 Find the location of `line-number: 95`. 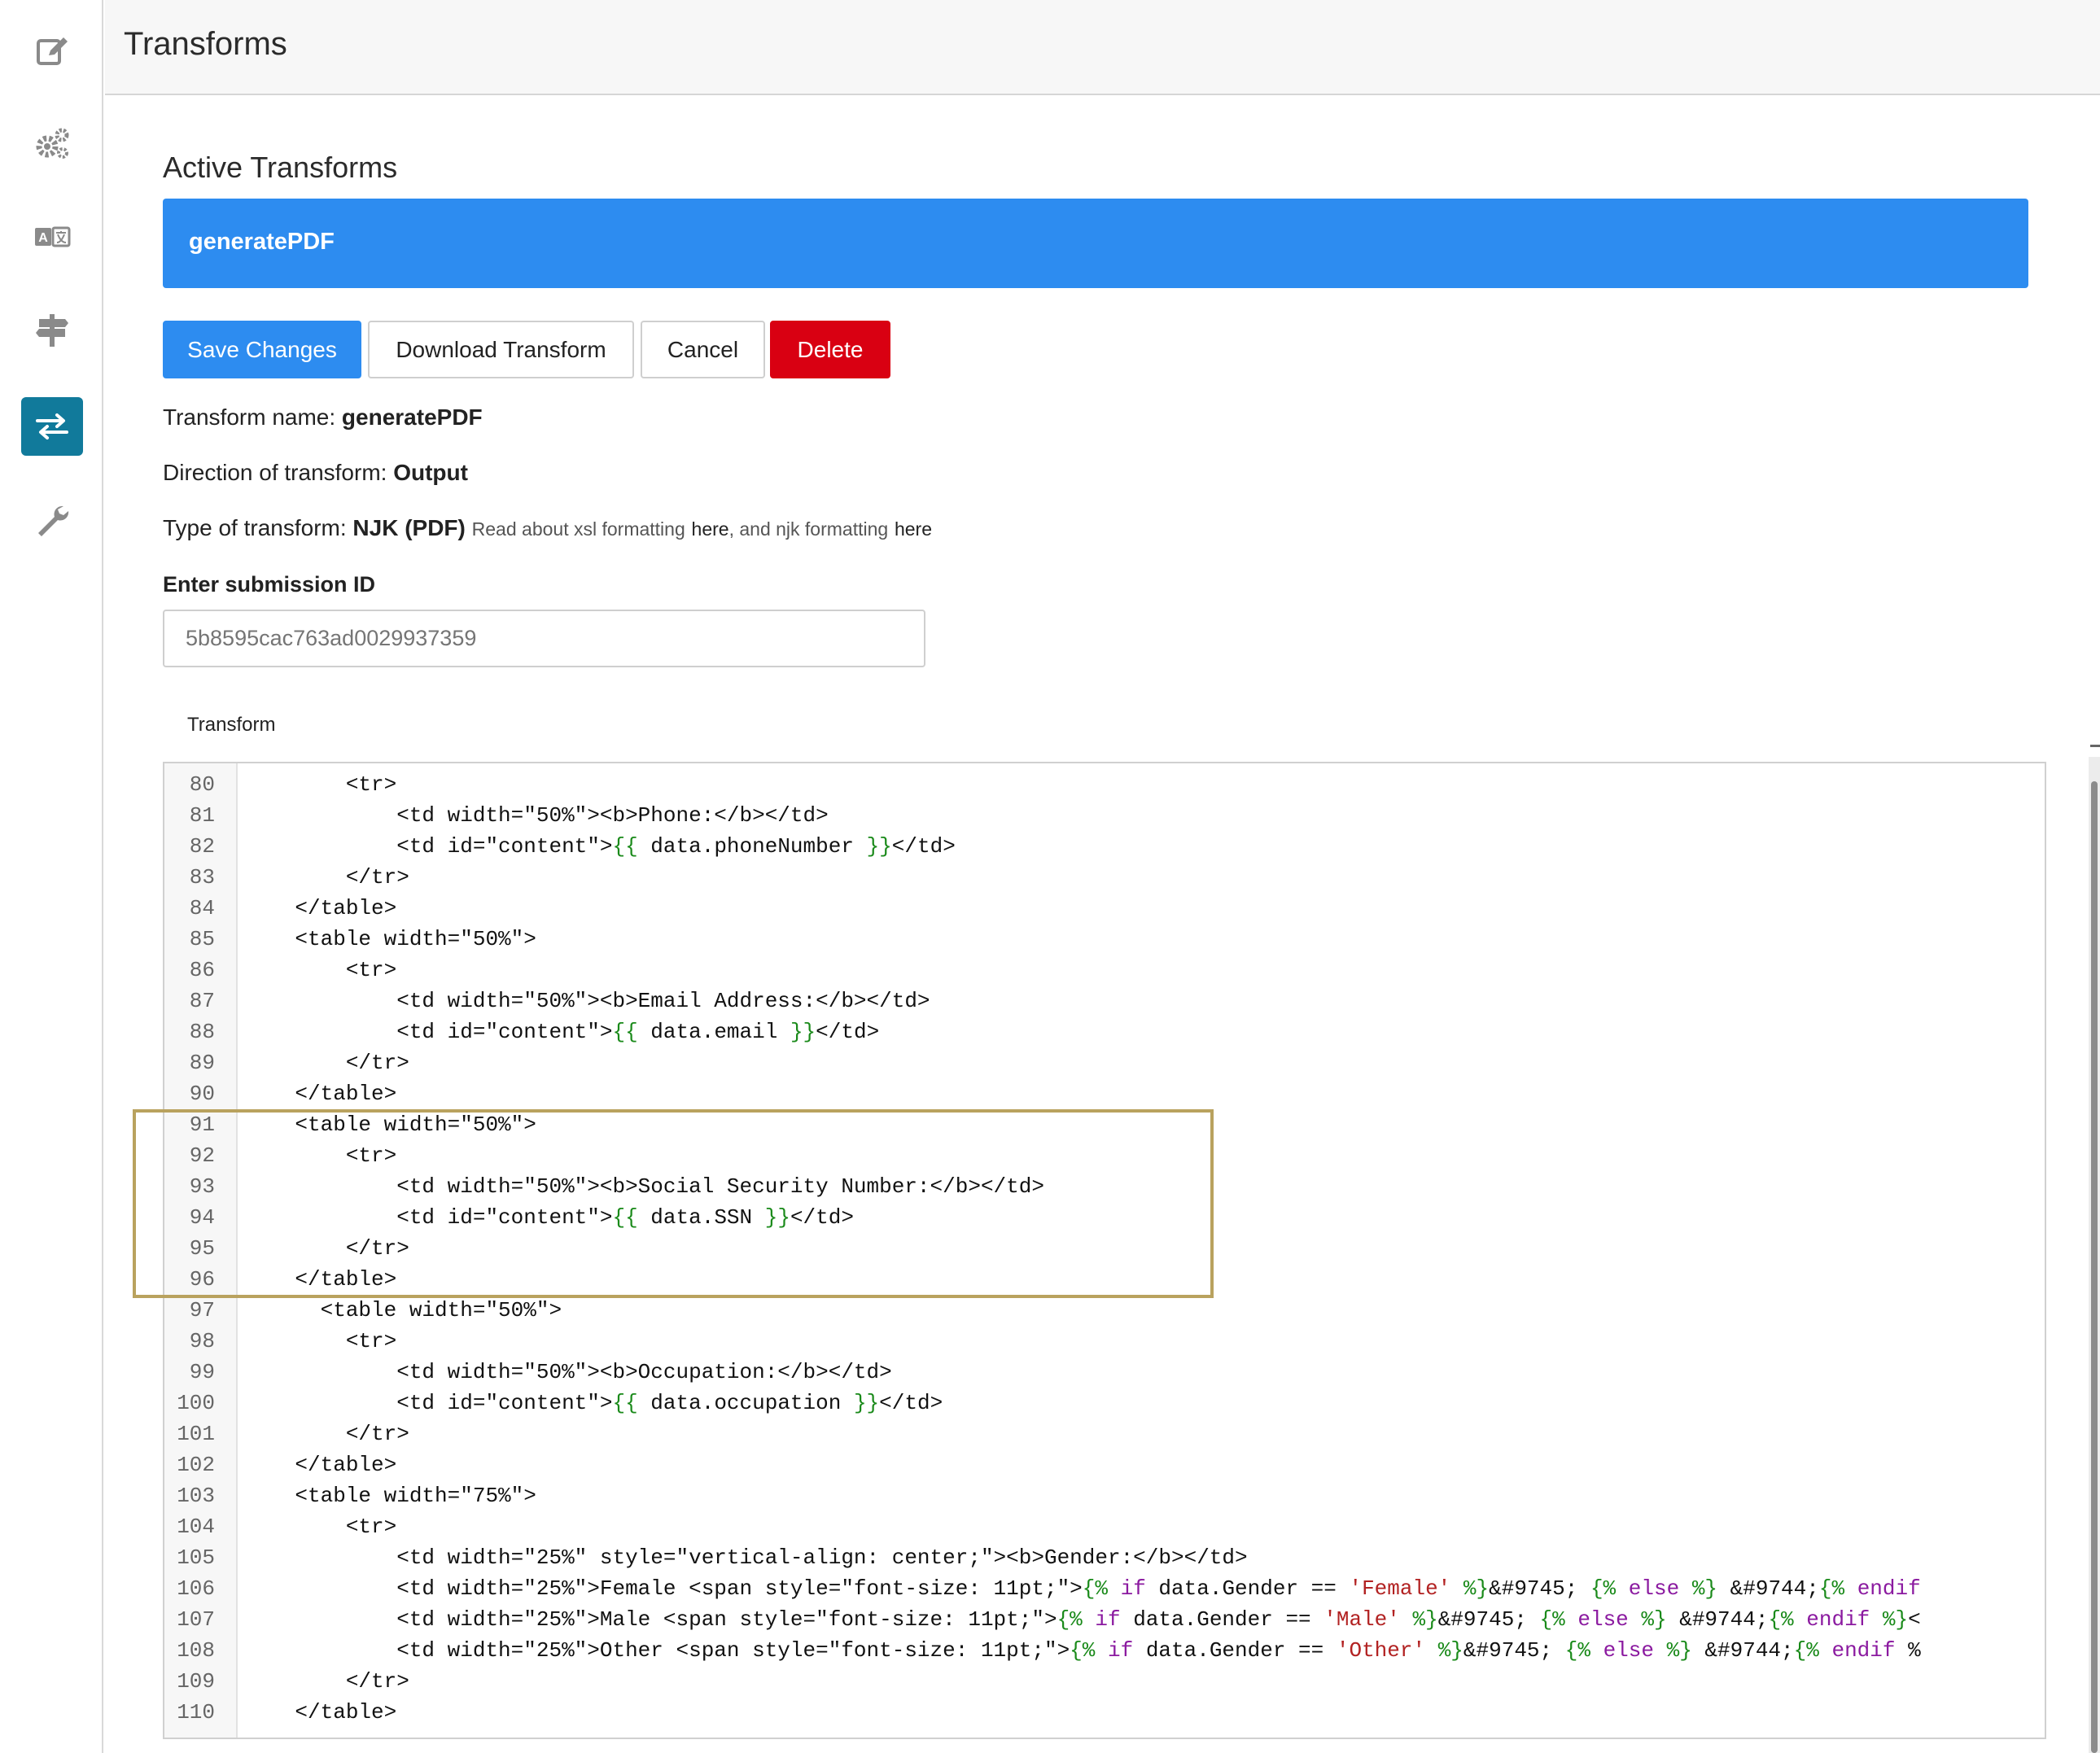

line-number: 95 is located at coordinates (202, 1248).